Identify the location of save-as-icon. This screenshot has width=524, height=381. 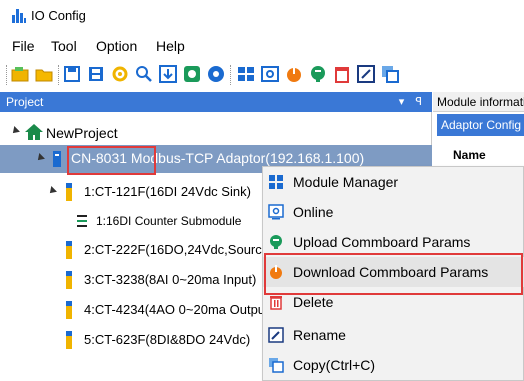
(96, 74).